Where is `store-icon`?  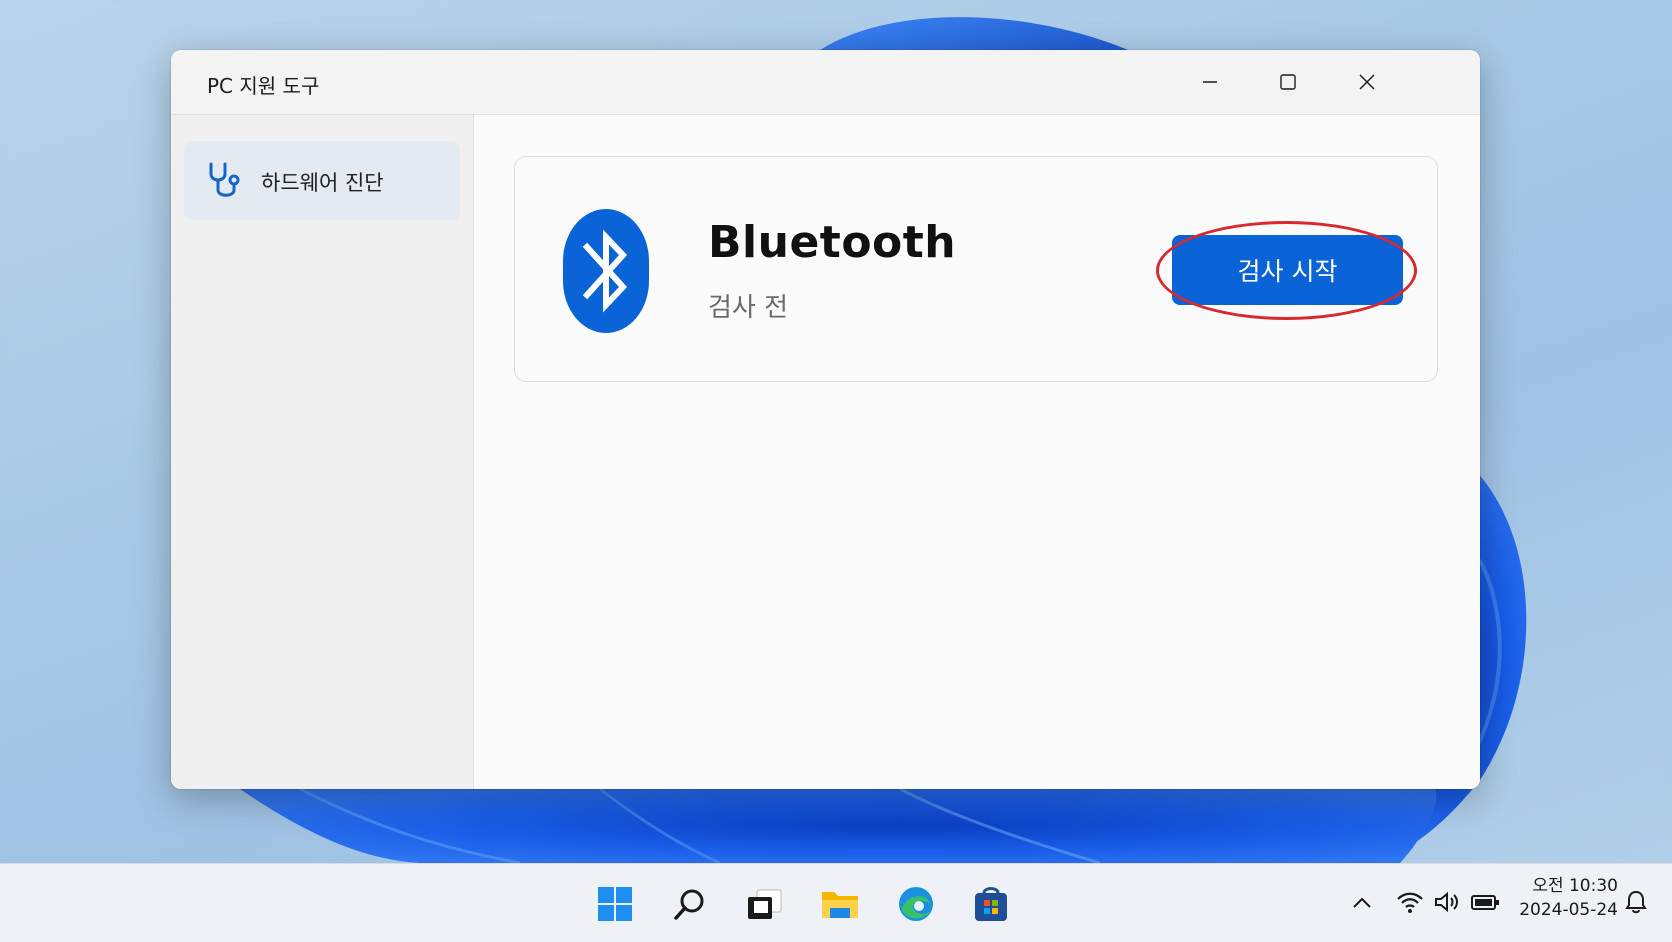 store-icon is located at coordinates (991, 904).